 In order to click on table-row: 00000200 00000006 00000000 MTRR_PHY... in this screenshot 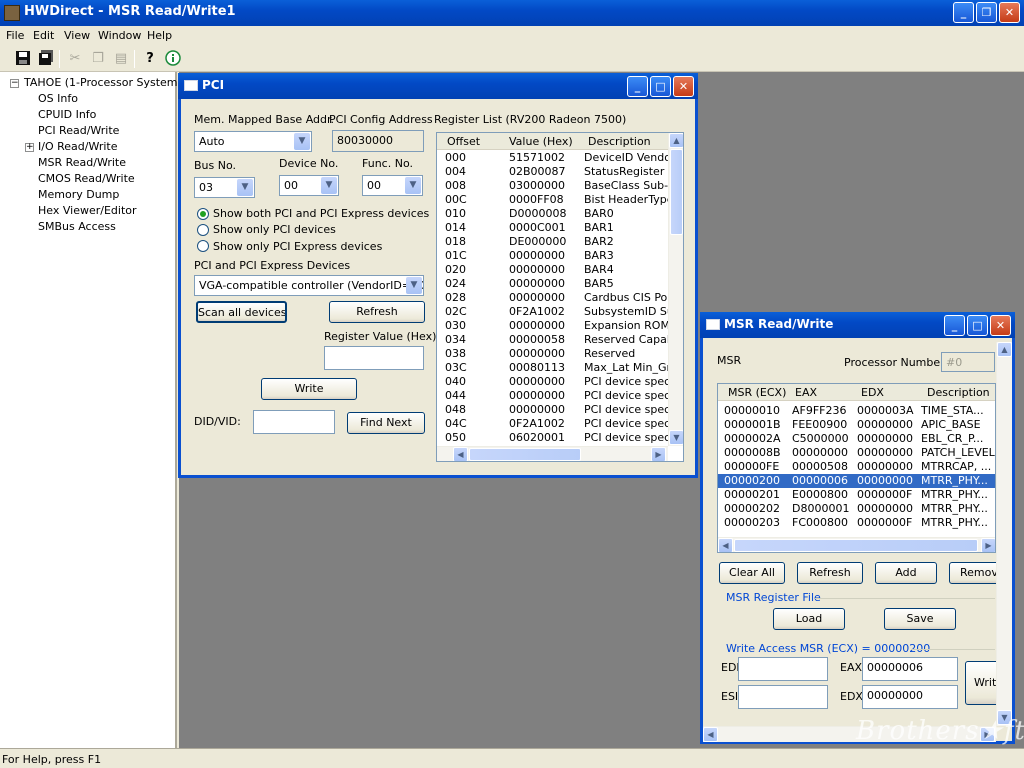, I will do `click(856, 481)`.